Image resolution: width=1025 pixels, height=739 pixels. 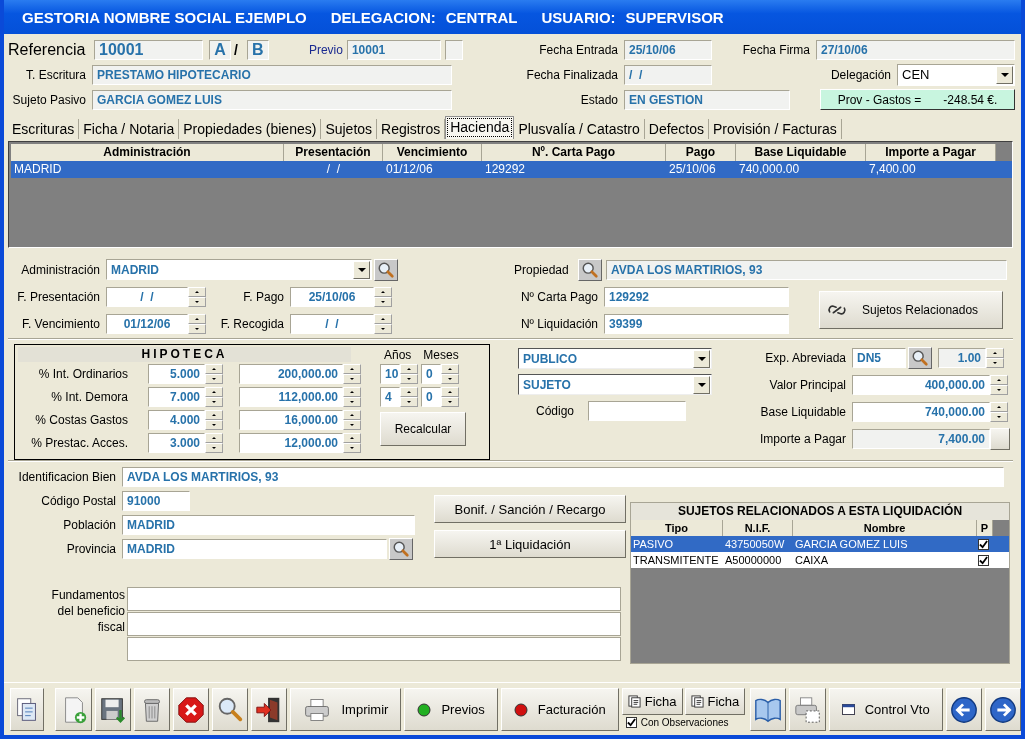 What do you see at coordinates (820, 560) in the screenshot?
I see `table-row: TRANSMITENTE A50000000 CAIXA` at bounding box center [820, 560].